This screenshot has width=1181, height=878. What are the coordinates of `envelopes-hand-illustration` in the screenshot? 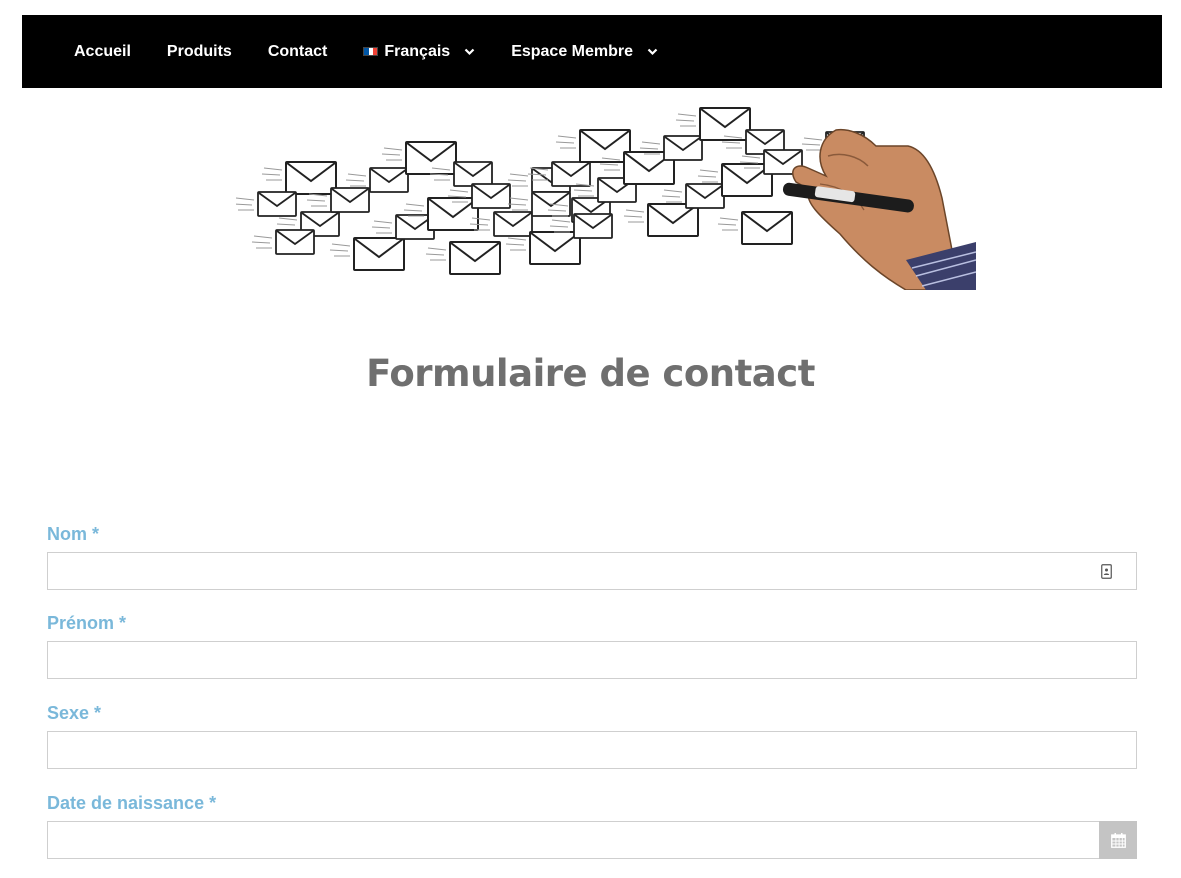 It's located at (606, 198).